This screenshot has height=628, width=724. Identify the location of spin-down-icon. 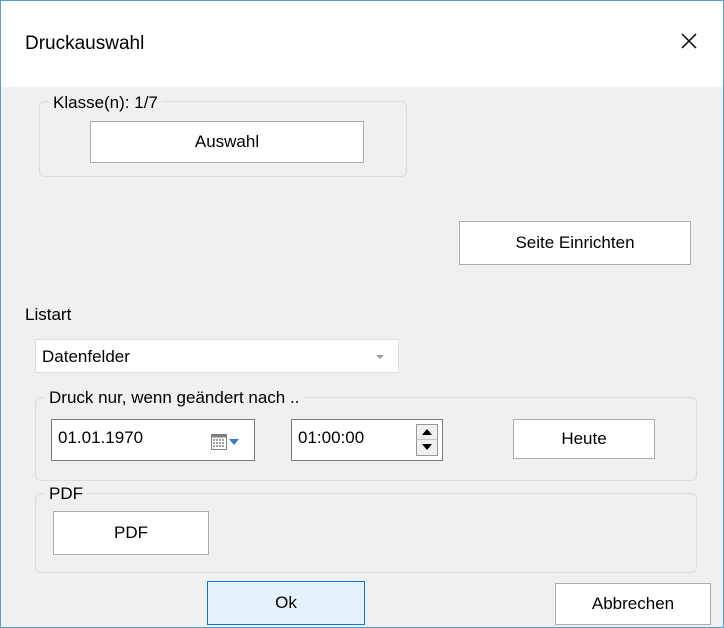
(427, 447).